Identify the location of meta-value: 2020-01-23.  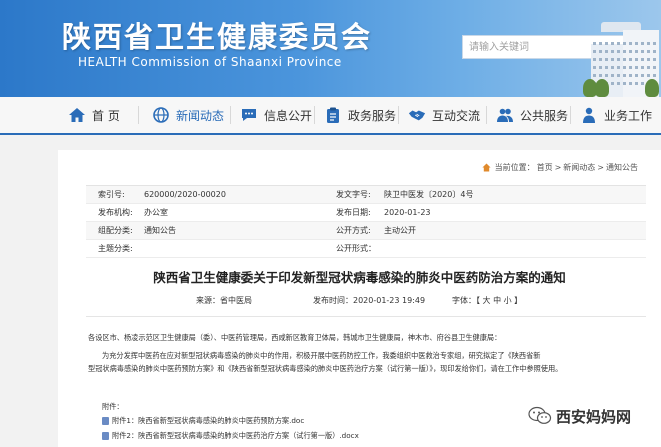
(407, 212).